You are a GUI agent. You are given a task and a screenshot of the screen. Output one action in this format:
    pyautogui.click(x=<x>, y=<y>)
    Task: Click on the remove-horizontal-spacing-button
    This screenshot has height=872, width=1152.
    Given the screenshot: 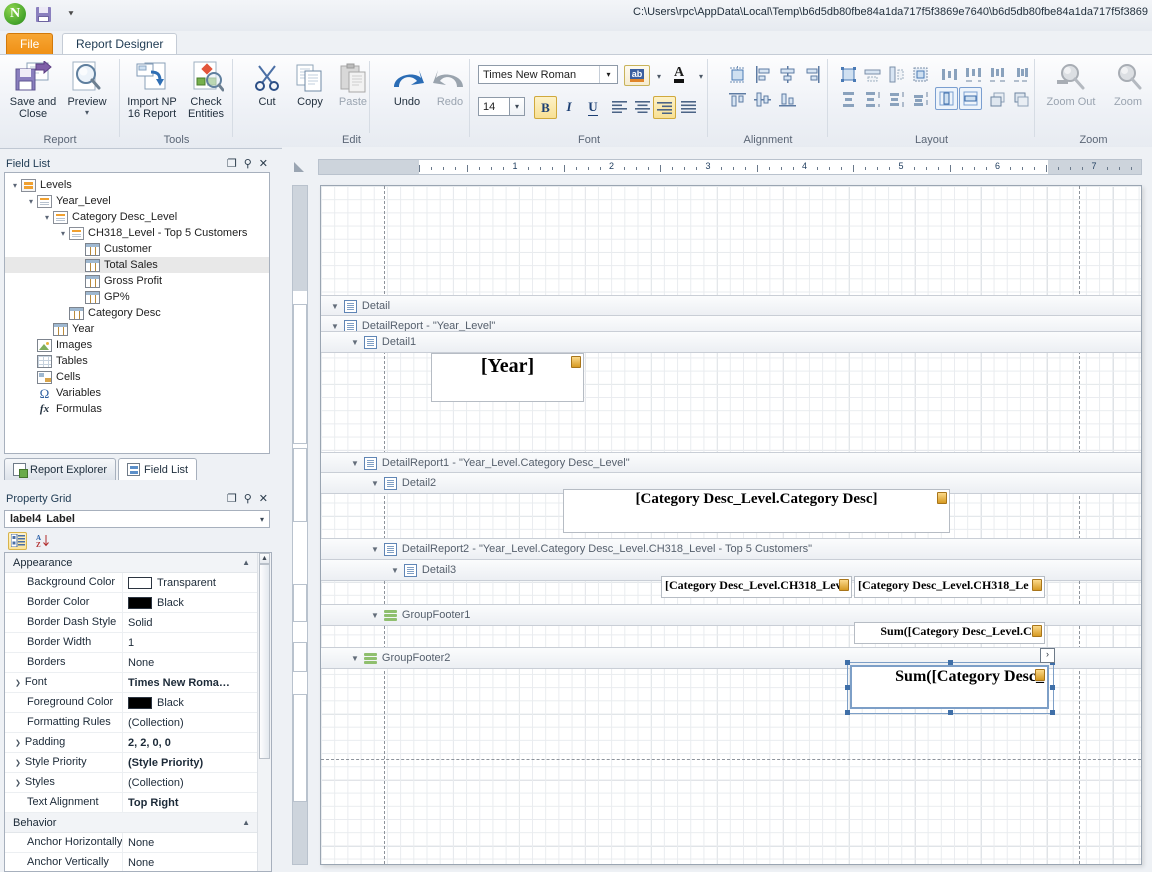 What is the action you would take?
    pyautogui.click(x=1021, y=74)
    